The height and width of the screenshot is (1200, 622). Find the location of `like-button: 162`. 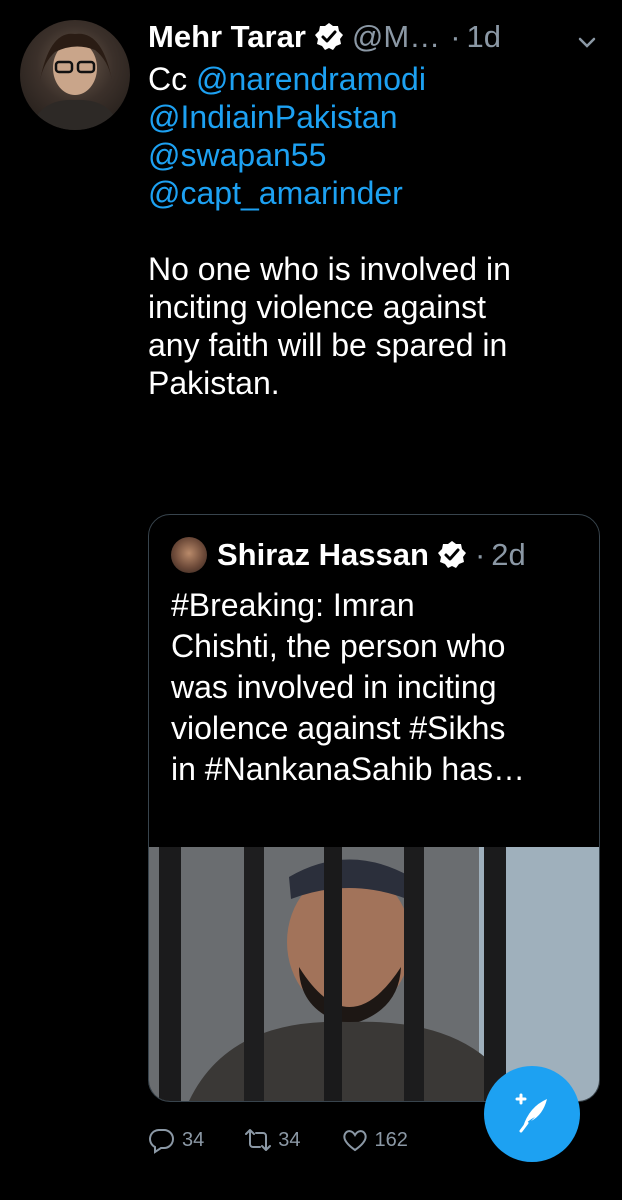

like-button: 162 is located at coordinates (374, 1140).